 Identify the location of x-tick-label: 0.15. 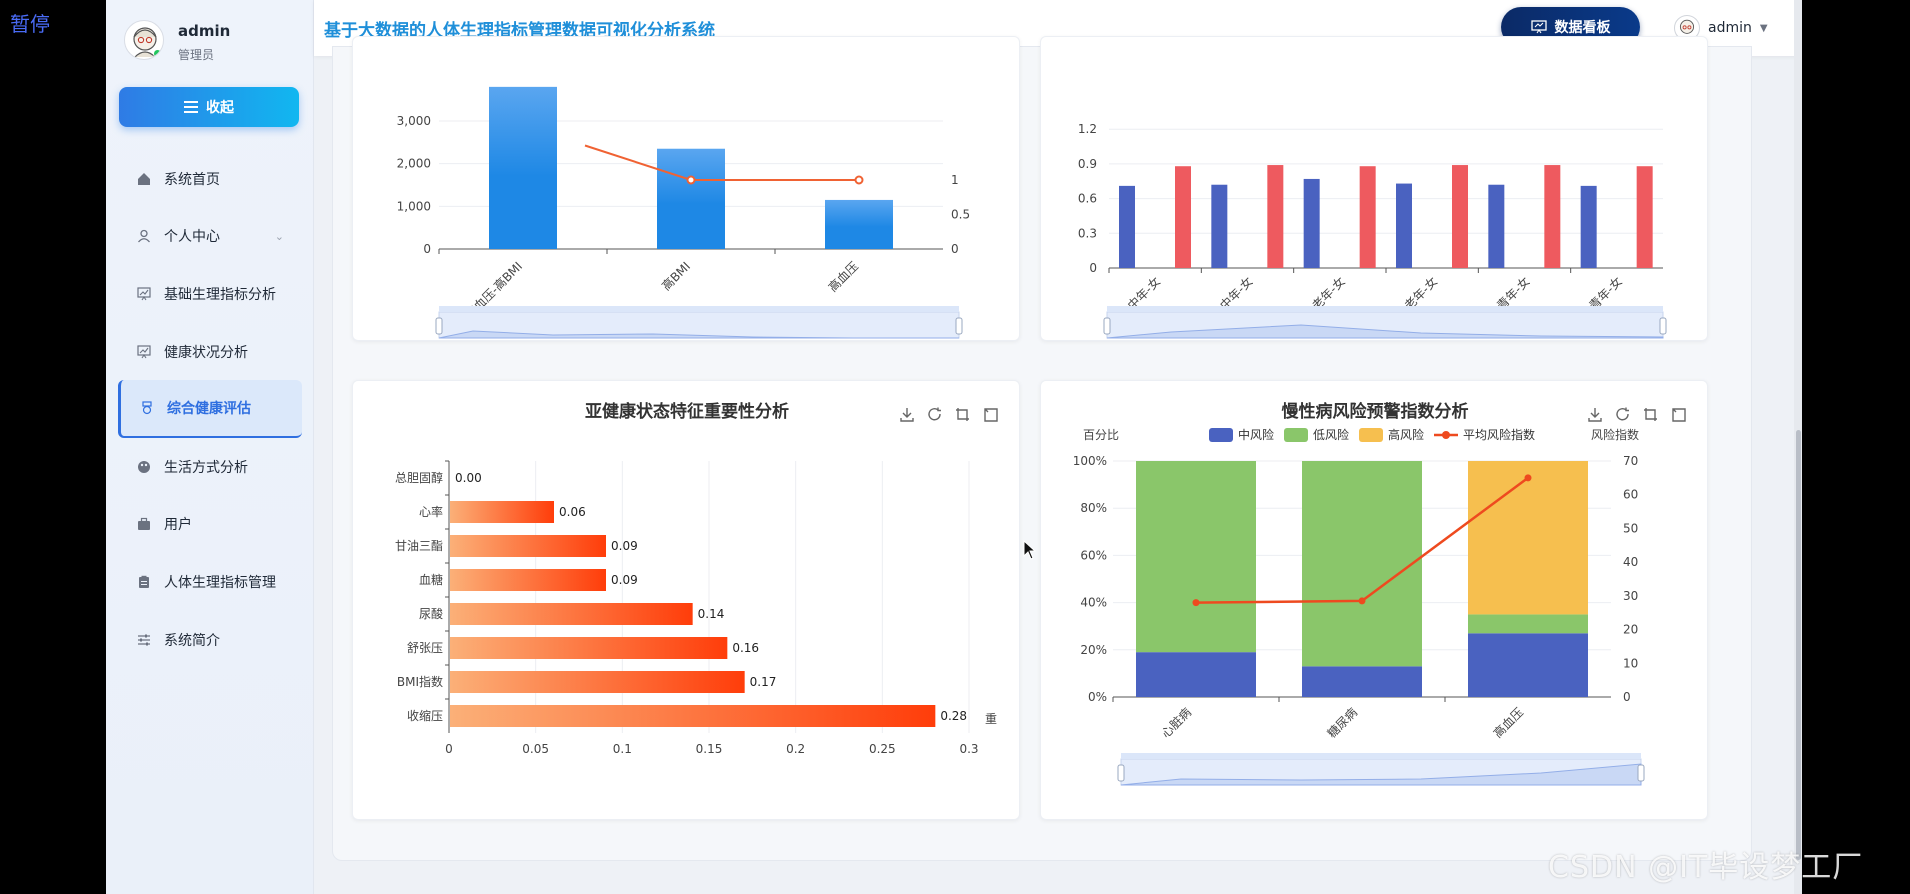
(709, 749).